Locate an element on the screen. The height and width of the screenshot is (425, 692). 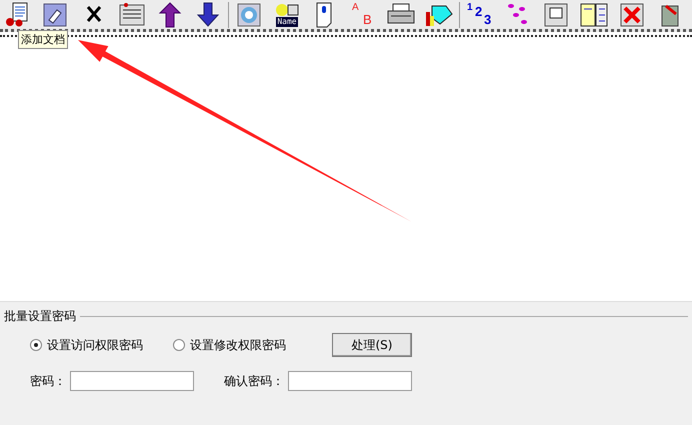
radio-option: 设置访问权限密码 is located at coordinates (86, 345).